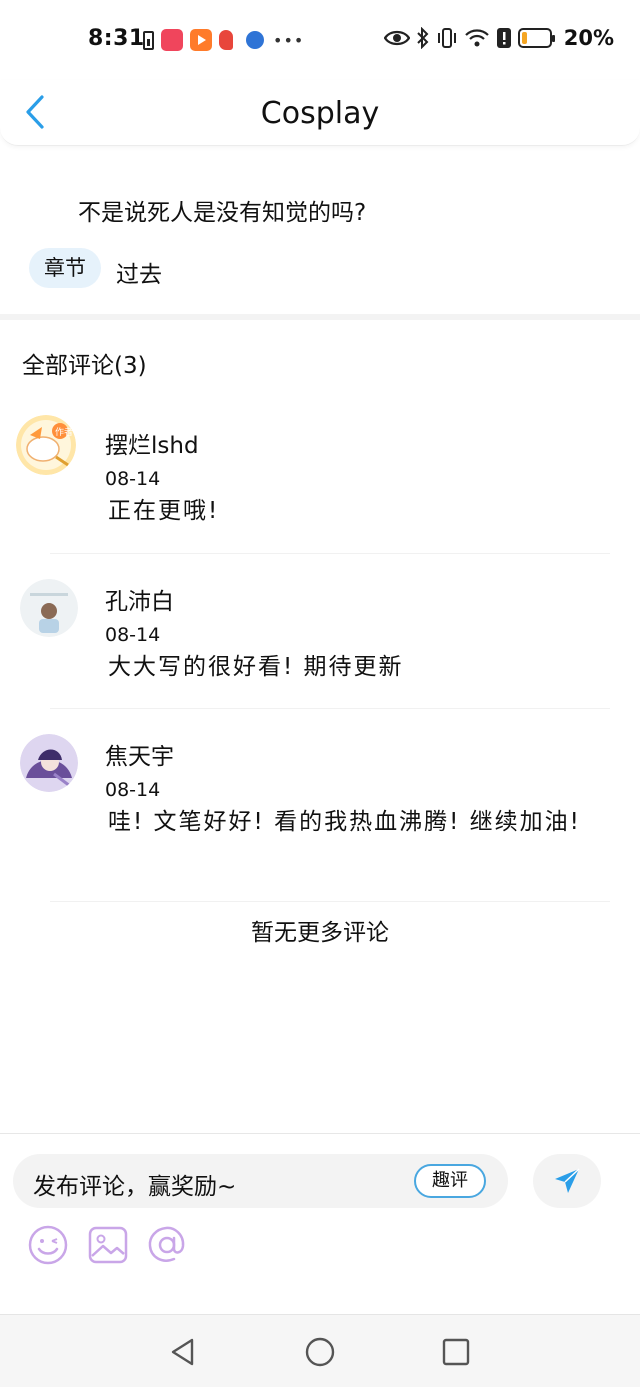 The height and width of the screenshot is (1387, 640). Describe the element at coordinates (139, 599) in the screenshot. I see `comment-author: 孔沛白` at that location.